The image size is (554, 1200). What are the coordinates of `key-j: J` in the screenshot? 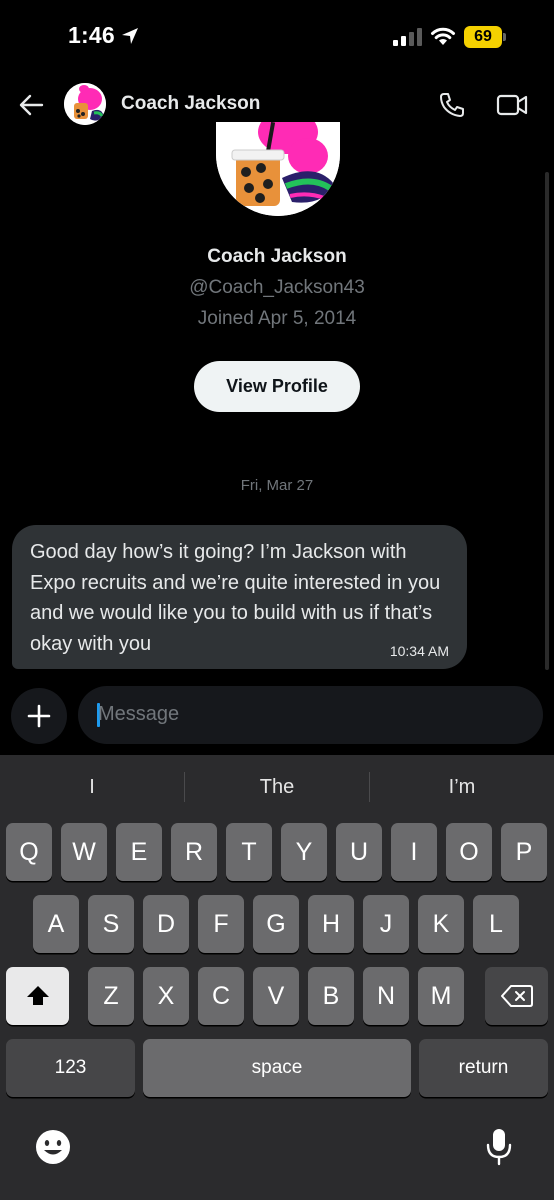 It's located at (386, 924).